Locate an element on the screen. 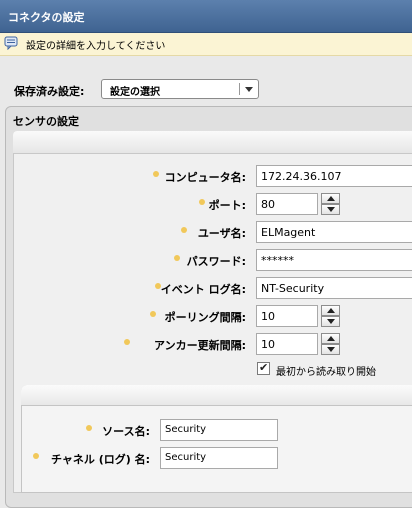  channel-log-name-input: Security is located at coordinates (219, 458).